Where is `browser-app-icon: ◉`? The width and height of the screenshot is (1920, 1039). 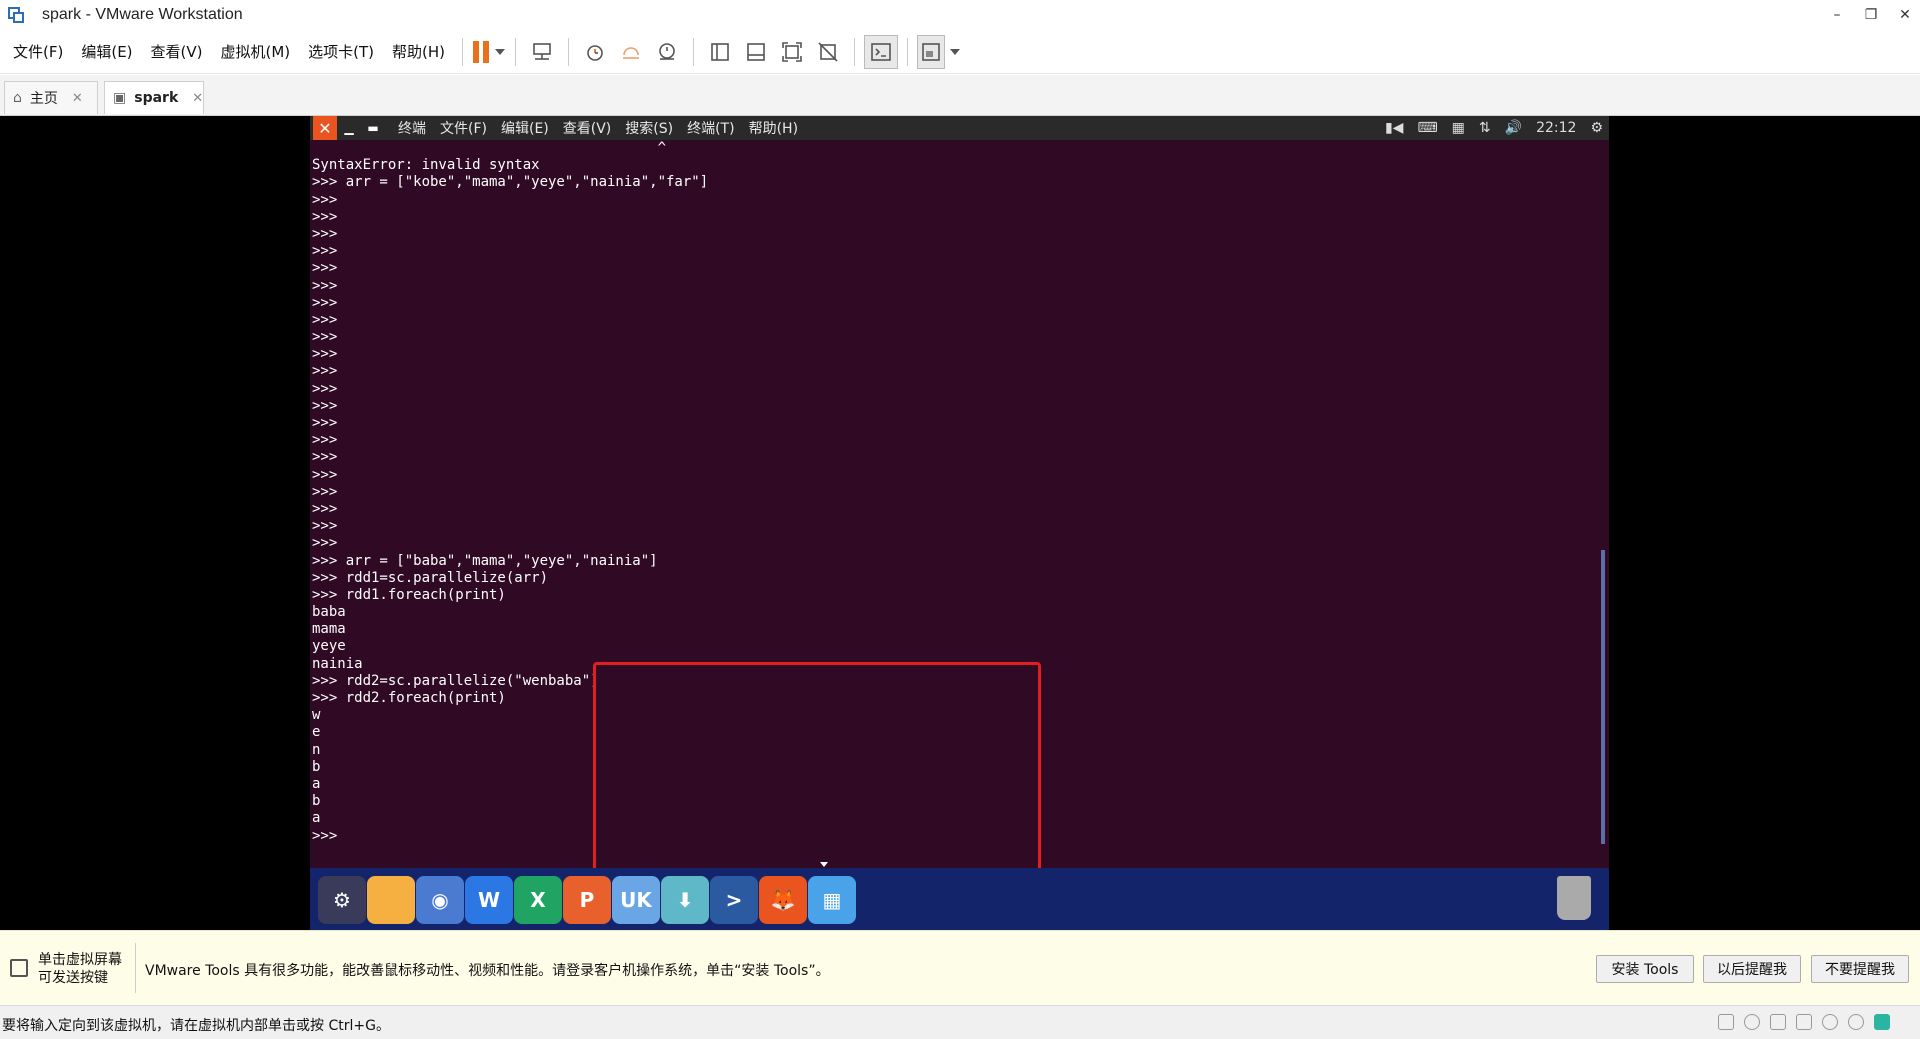
browser-app-icon: ◉ is located at coordinates (440, 900).